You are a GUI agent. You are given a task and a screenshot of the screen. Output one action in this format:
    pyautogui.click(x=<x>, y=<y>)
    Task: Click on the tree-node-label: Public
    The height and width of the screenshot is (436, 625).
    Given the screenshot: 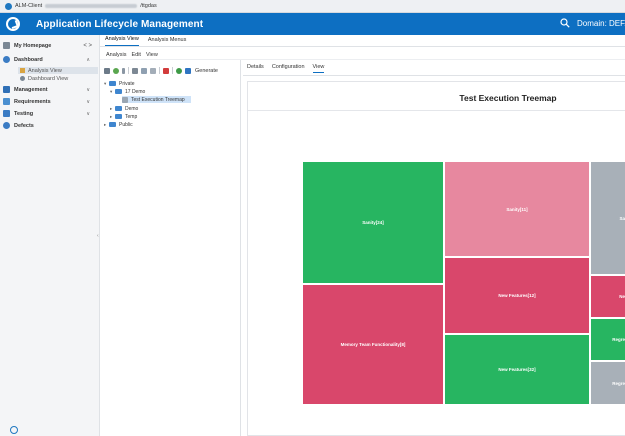 What is the action you would take?
    pyautogui.click(x=126, y=124)
    